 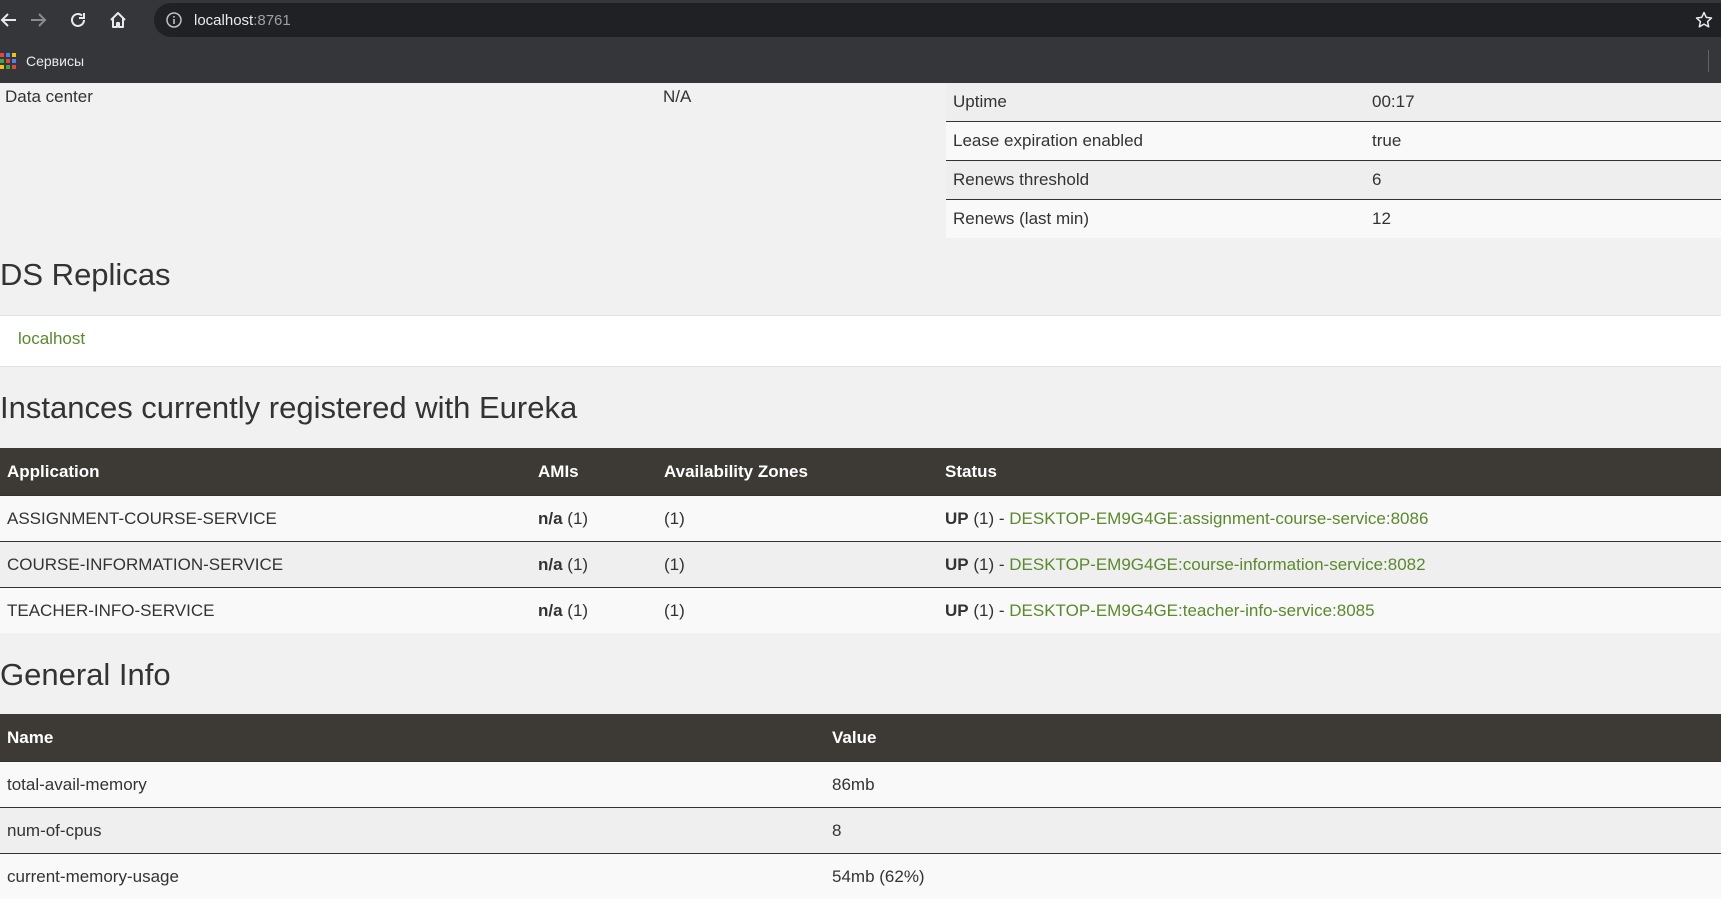 What do you see at coordinates (272, 20) in the screenshot?
I see `url-port: :8761` at bounding box center [272, 20].